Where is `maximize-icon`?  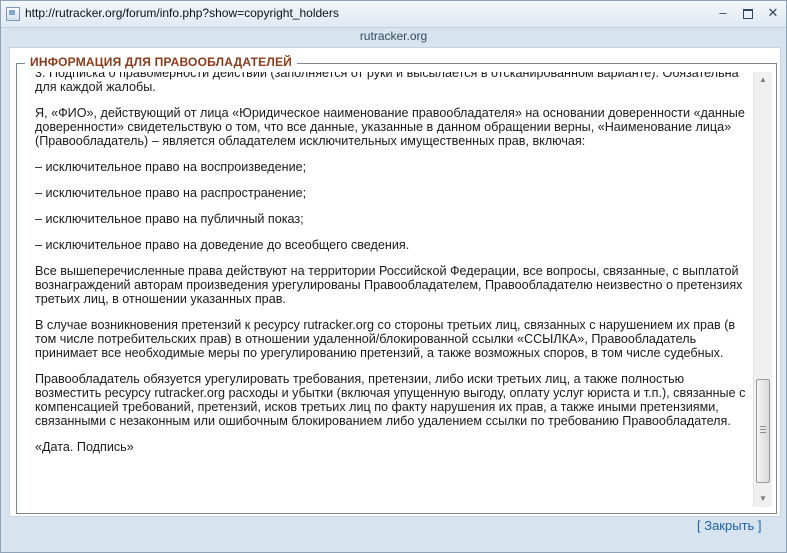
maximize-icon is located at coordinates (748, 13).